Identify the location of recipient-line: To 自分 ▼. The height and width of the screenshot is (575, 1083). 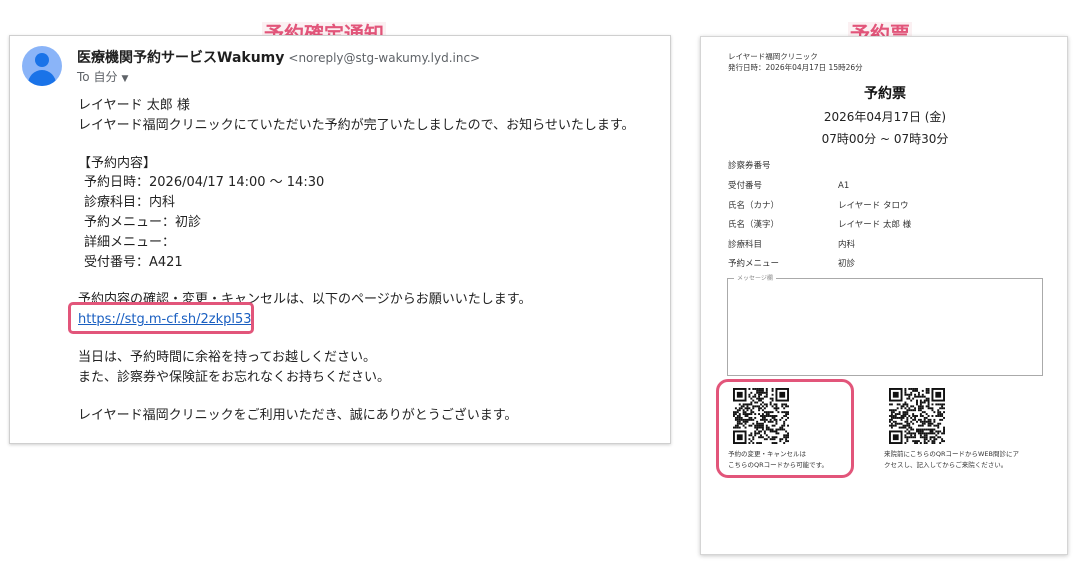
(102, 76).